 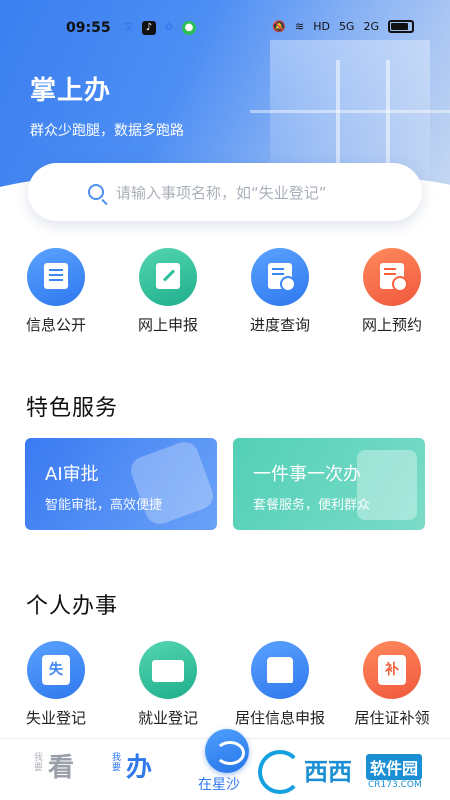 What do you see at coordinates (392, 277) in the screenshot?
I see `calendar-clock-icon` at bounding box center [392, 277].